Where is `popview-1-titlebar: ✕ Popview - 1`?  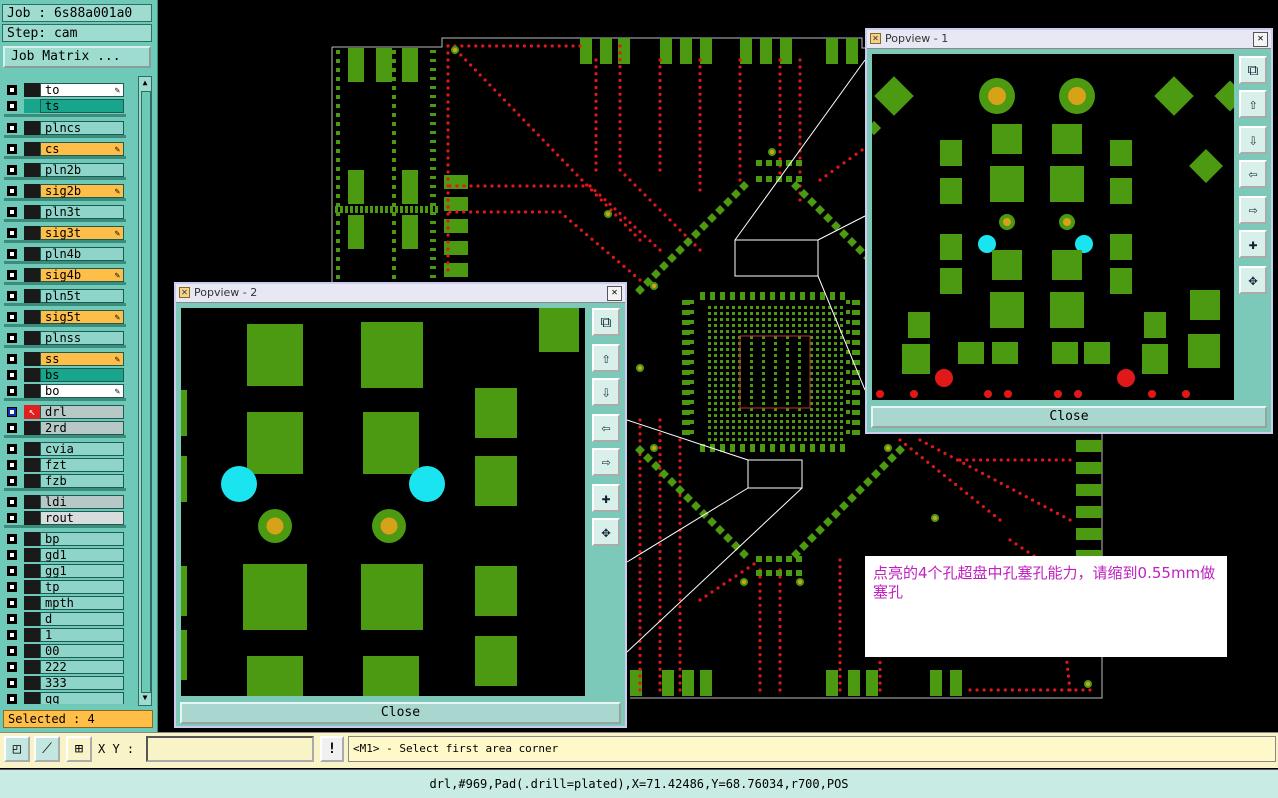 popview-1-titlebar: ✕ Popview - 1 is located at coordinates (1069, 39).